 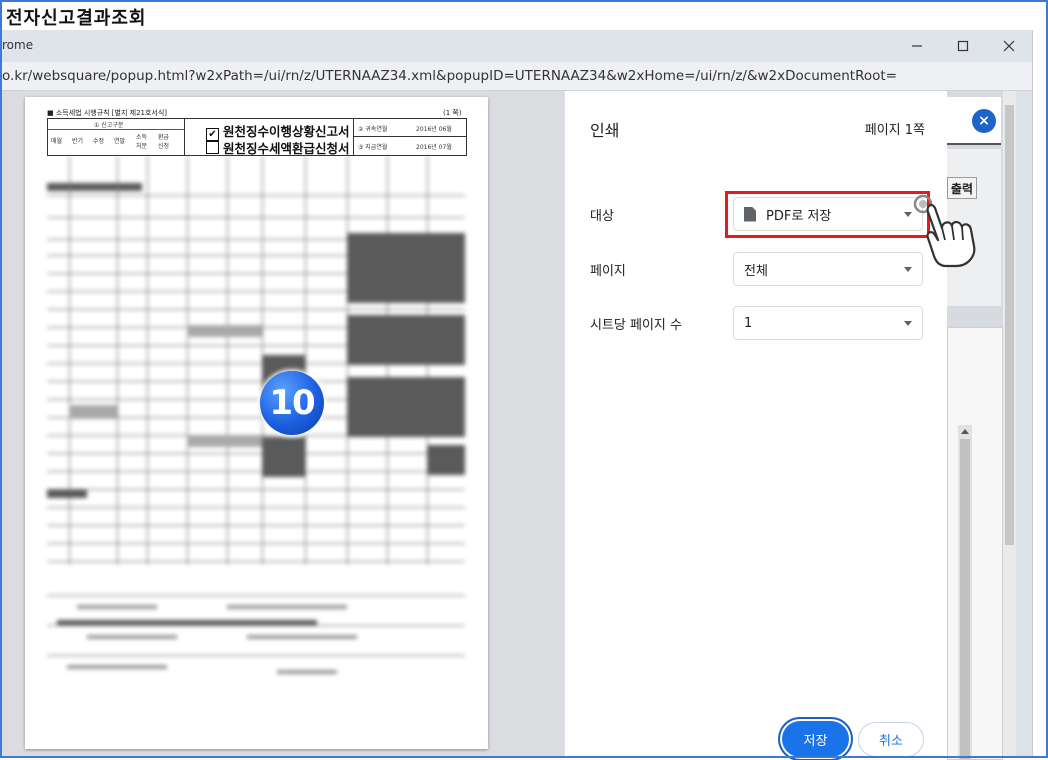 I want to click on belong-value: 2016년 06월, so click(x=434, y=129).